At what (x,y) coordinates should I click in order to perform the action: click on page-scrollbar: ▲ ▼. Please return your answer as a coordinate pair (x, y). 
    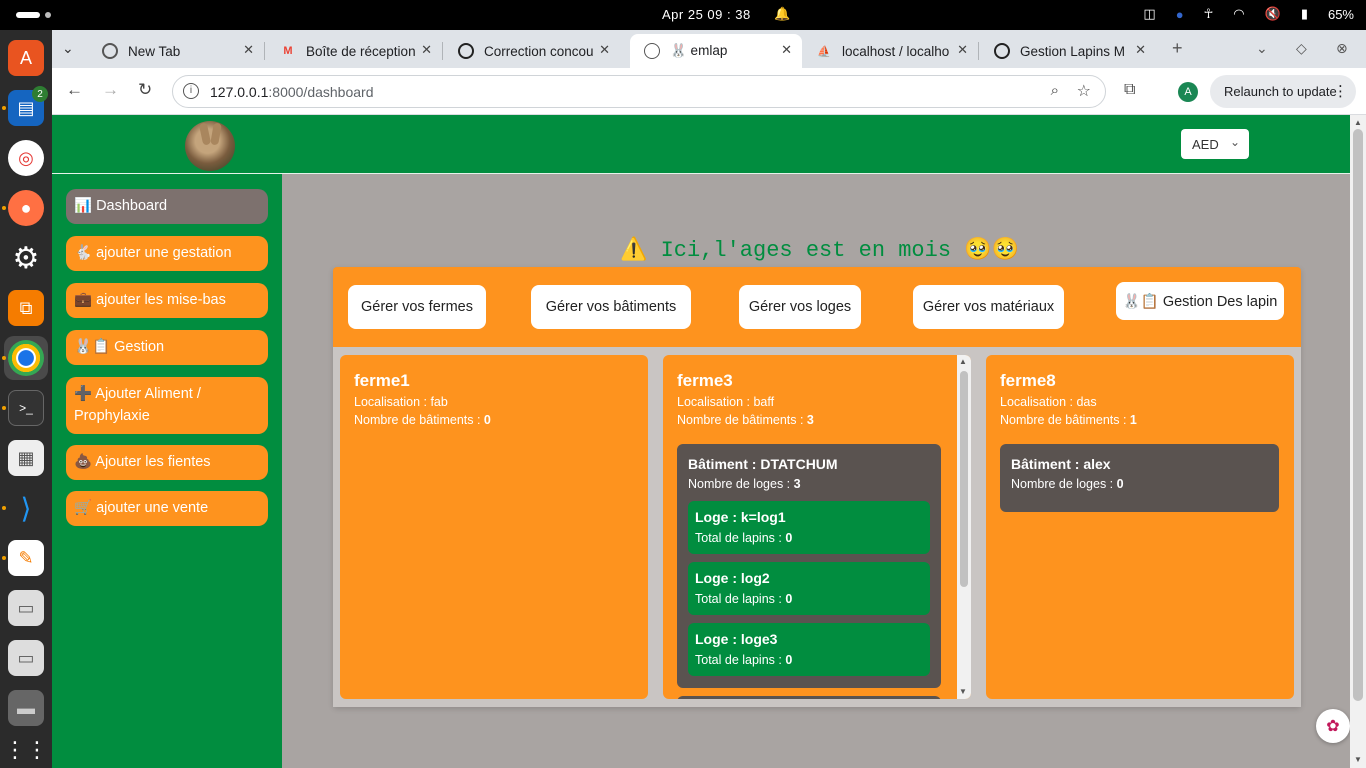
    Looking at the image, I should click on (1358, 441).